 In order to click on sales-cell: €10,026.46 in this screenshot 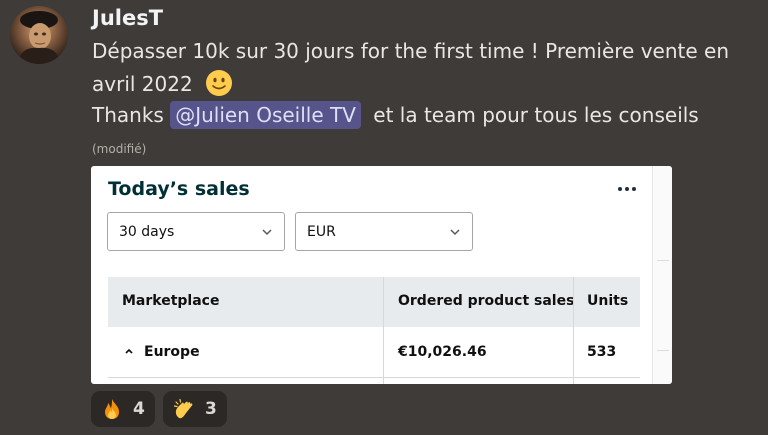, I will do `click(442, 352)`.